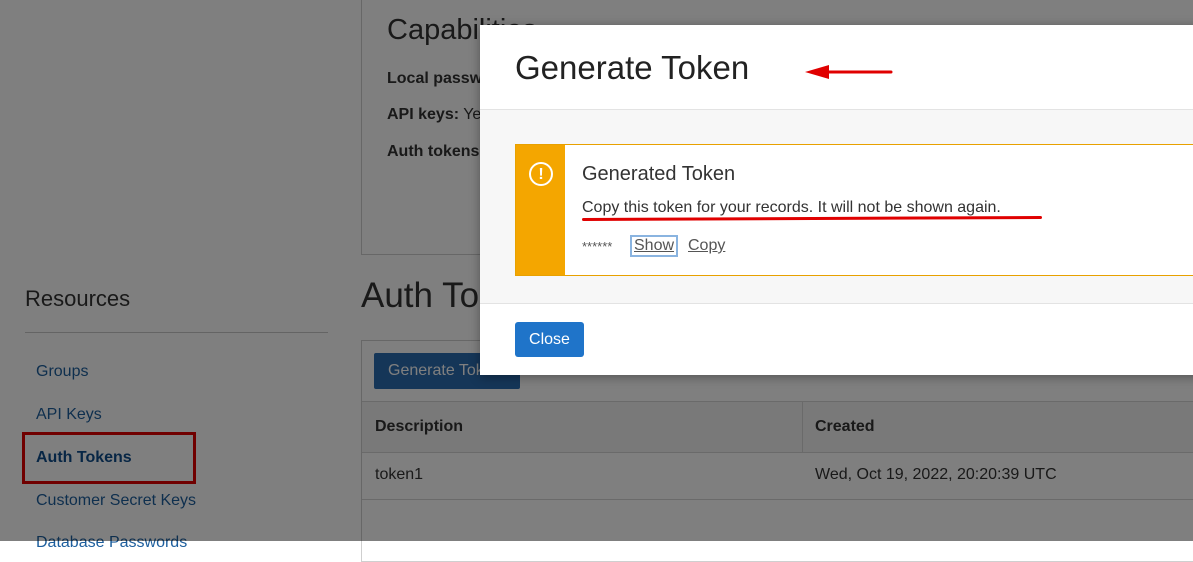 The image size is (1193, 562). Describe the element at coordinates (654, 246) in the screenshot. I see `show-token-link: Show` at that location.